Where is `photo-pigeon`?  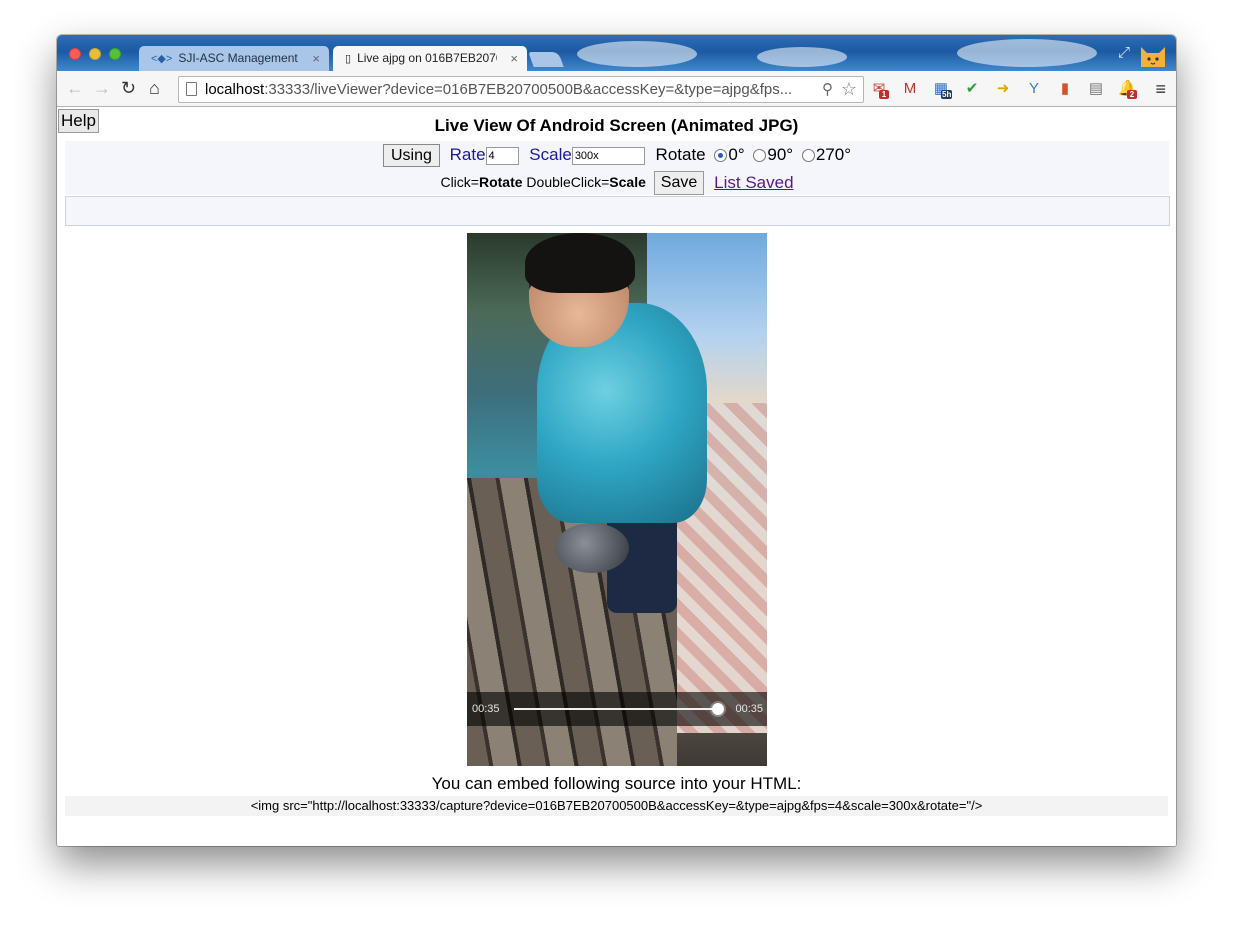 photo-pigeon is located at coordinates (592, 548).